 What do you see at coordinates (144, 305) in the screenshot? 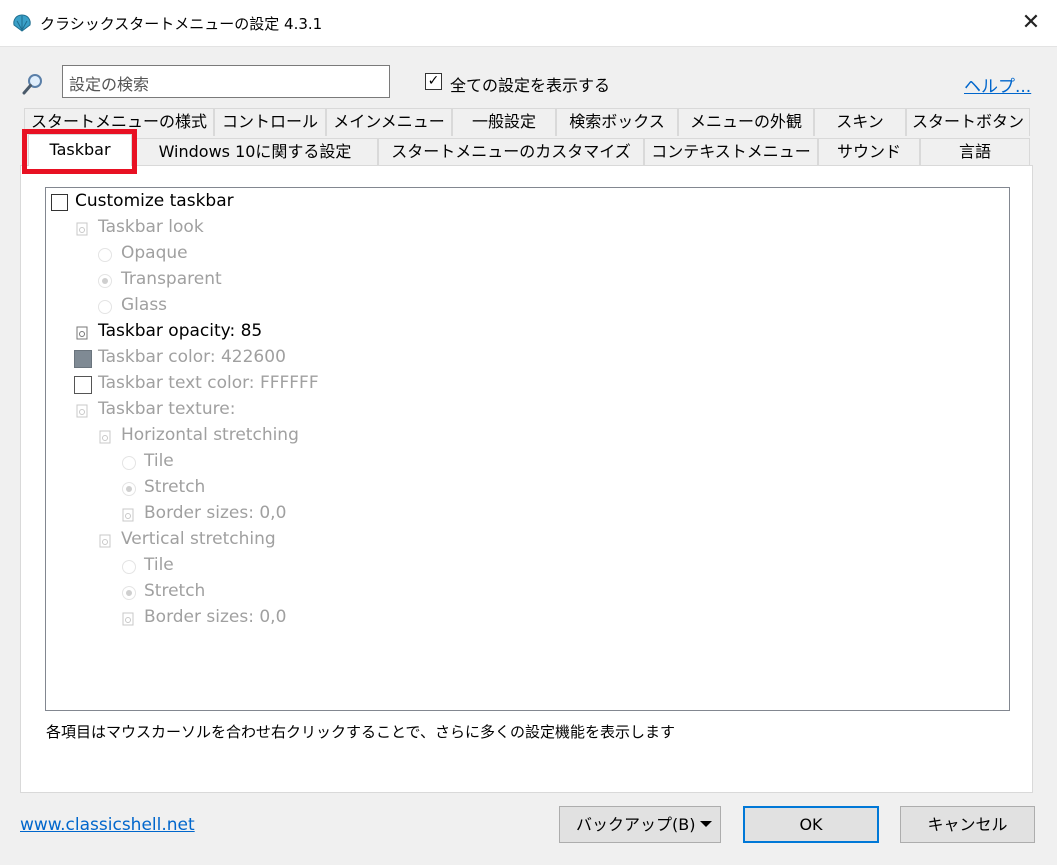
I see `glass-label: Glass` at bounding box center [144, 305].